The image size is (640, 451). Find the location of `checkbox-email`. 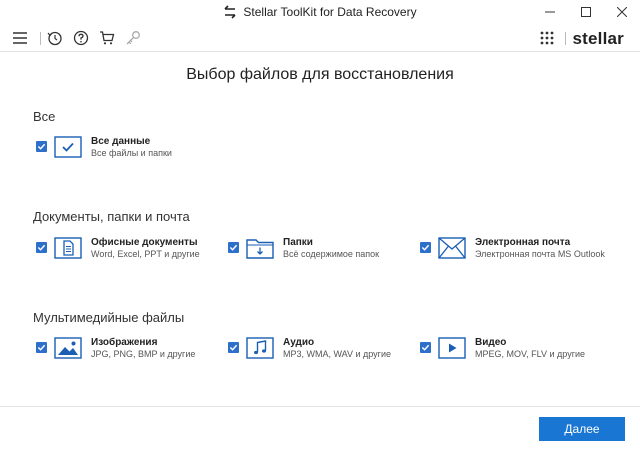

checkbox-email is located at coordinates (425, 247).